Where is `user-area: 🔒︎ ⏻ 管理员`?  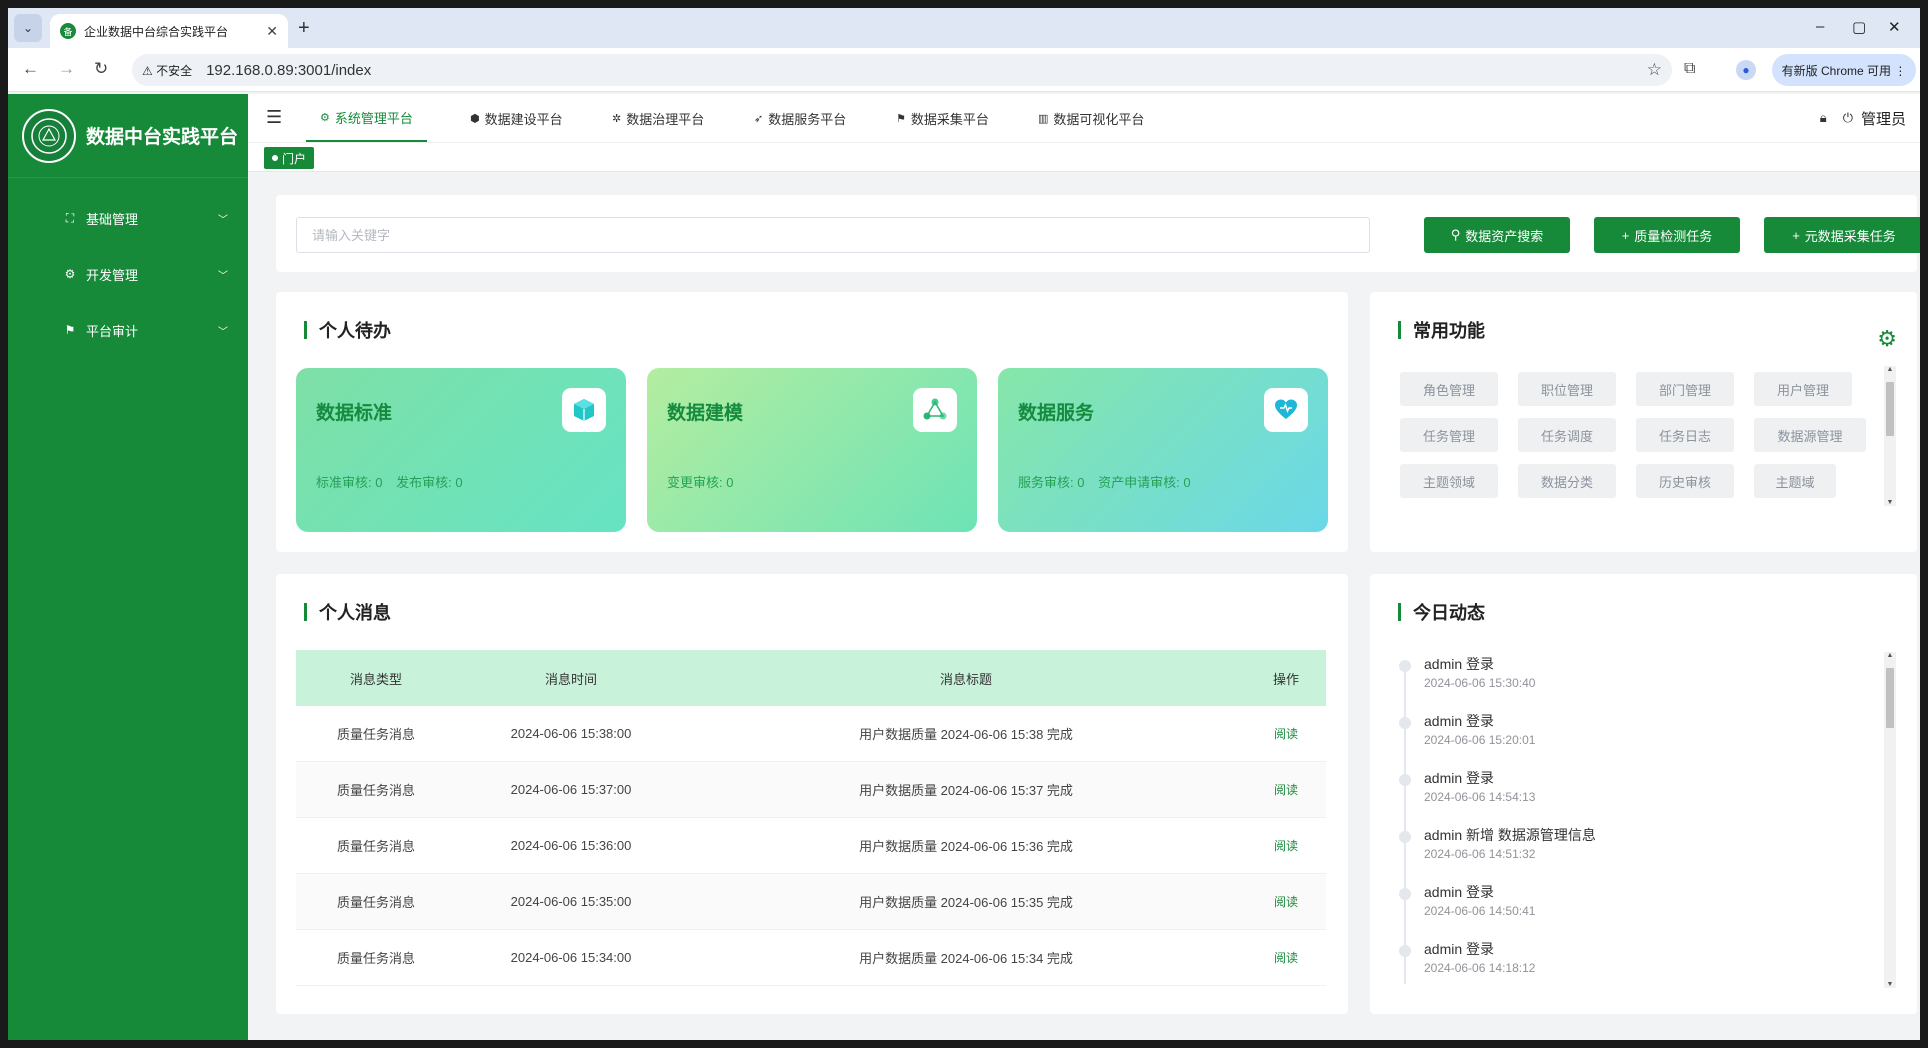
user-area: 🔒︎ ⏻ 管理员 is located at coordinates (1863, 118).